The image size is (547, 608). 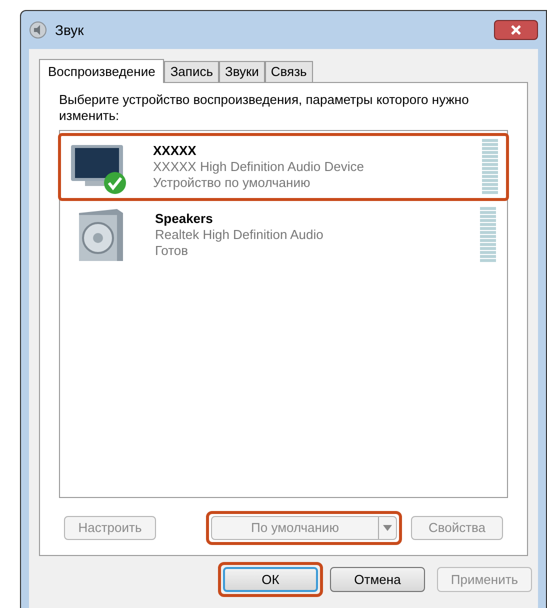 I want to click on close-icon, so click(x=516, y=30).